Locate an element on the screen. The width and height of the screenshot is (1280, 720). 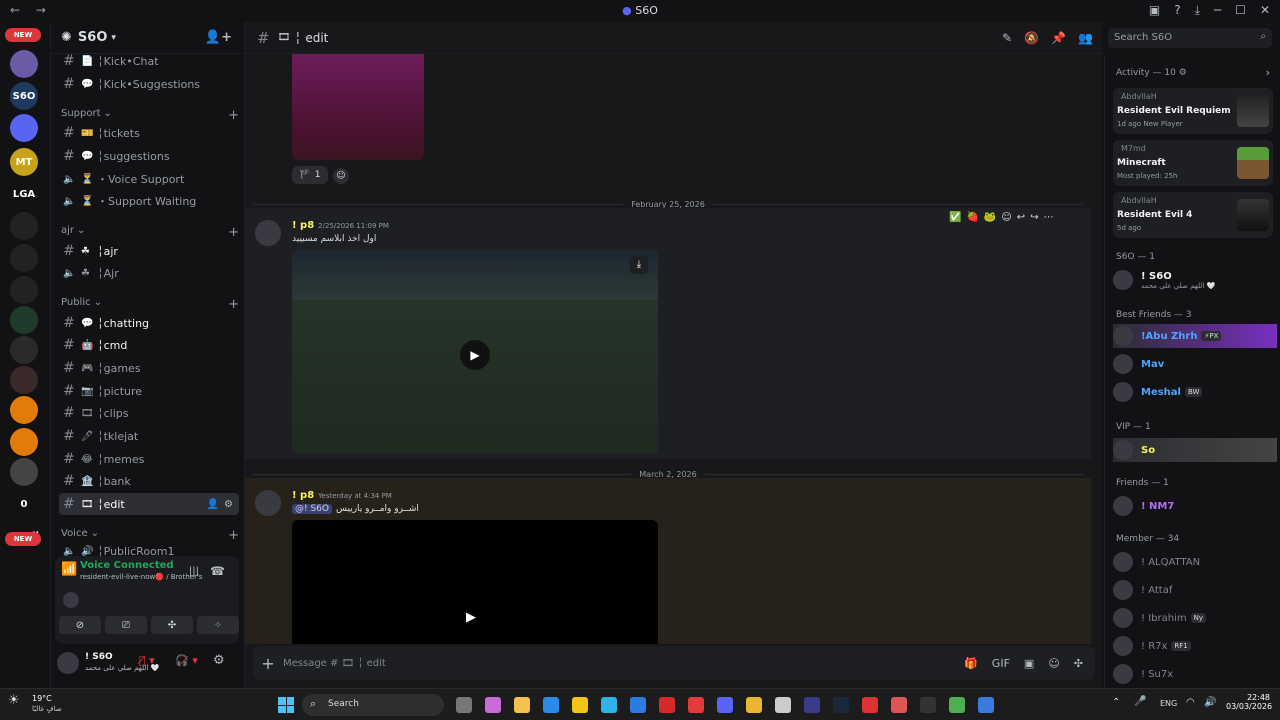
member-item: ! R7x RF1 is located at coordinates (1195, 646).